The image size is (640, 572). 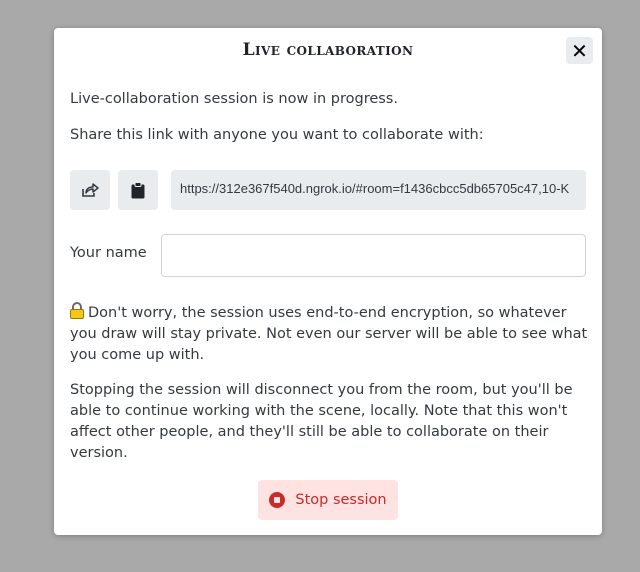 I want to click on stop-session-button: Stop session, so click(x=328, y=500).